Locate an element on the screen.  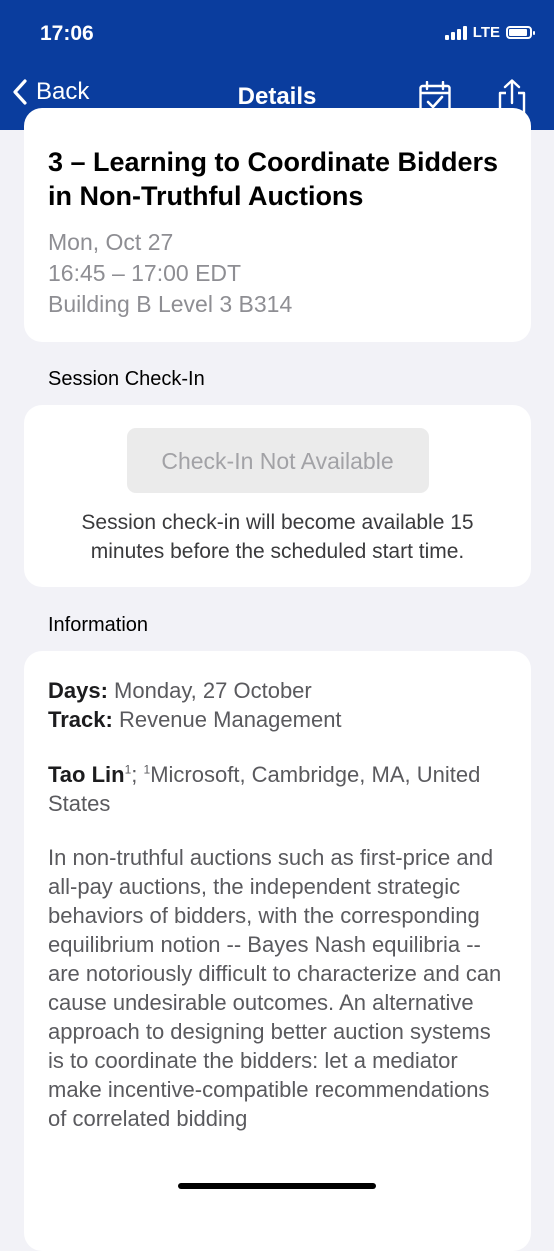
days-label: Days: is located at coordinates (78, 690).